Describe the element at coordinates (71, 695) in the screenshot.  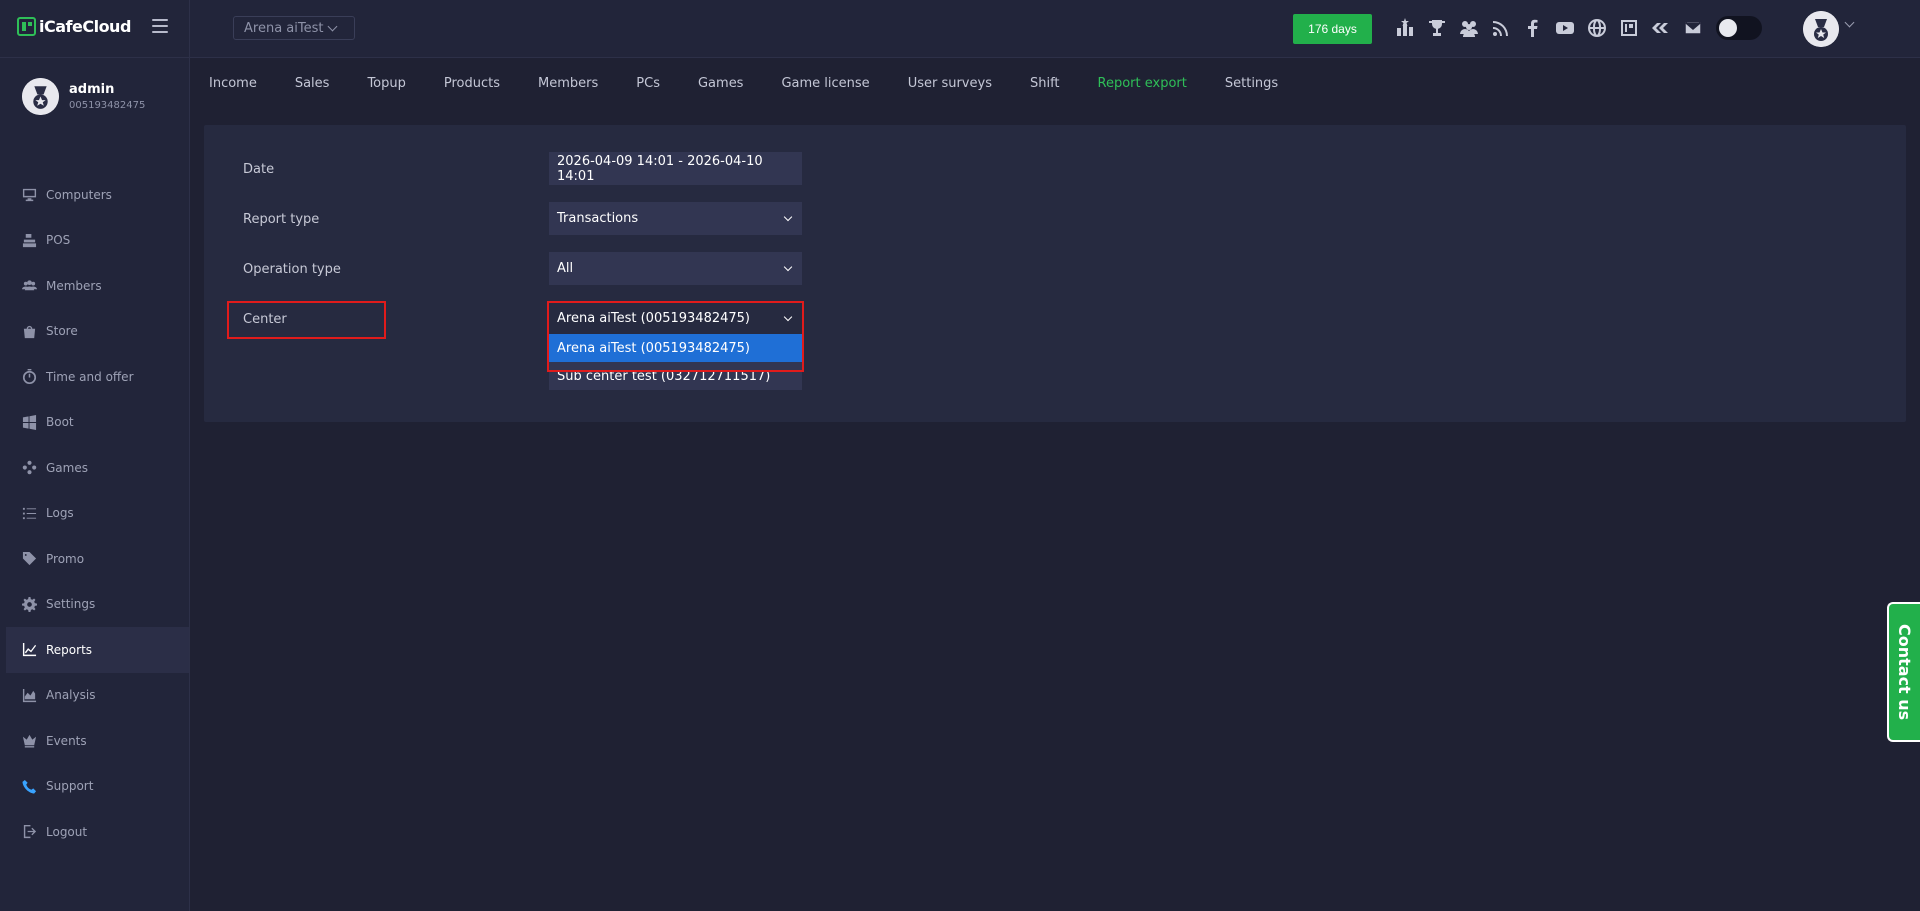
I see `sidebar-item-label: Analysis` at that location.